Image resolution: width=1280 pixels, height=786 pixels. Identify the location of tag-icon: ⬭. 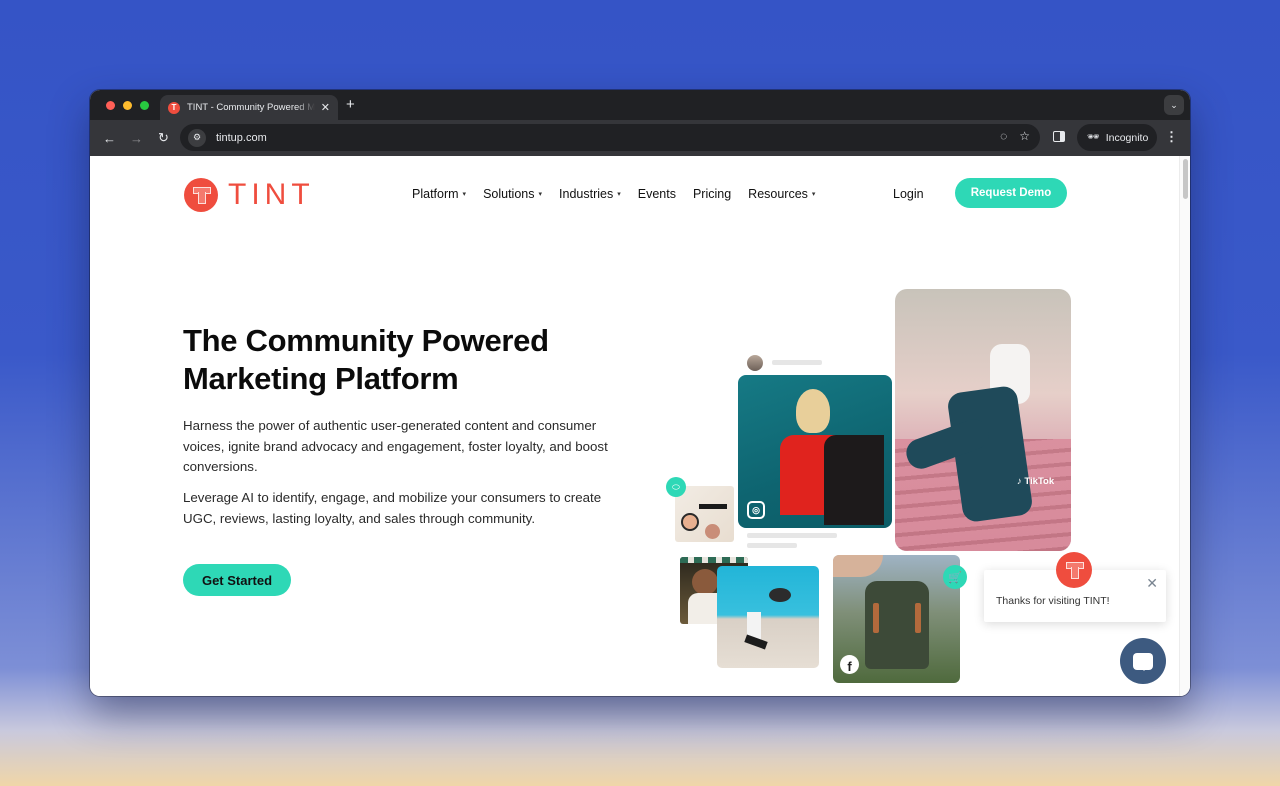
(676, 487).